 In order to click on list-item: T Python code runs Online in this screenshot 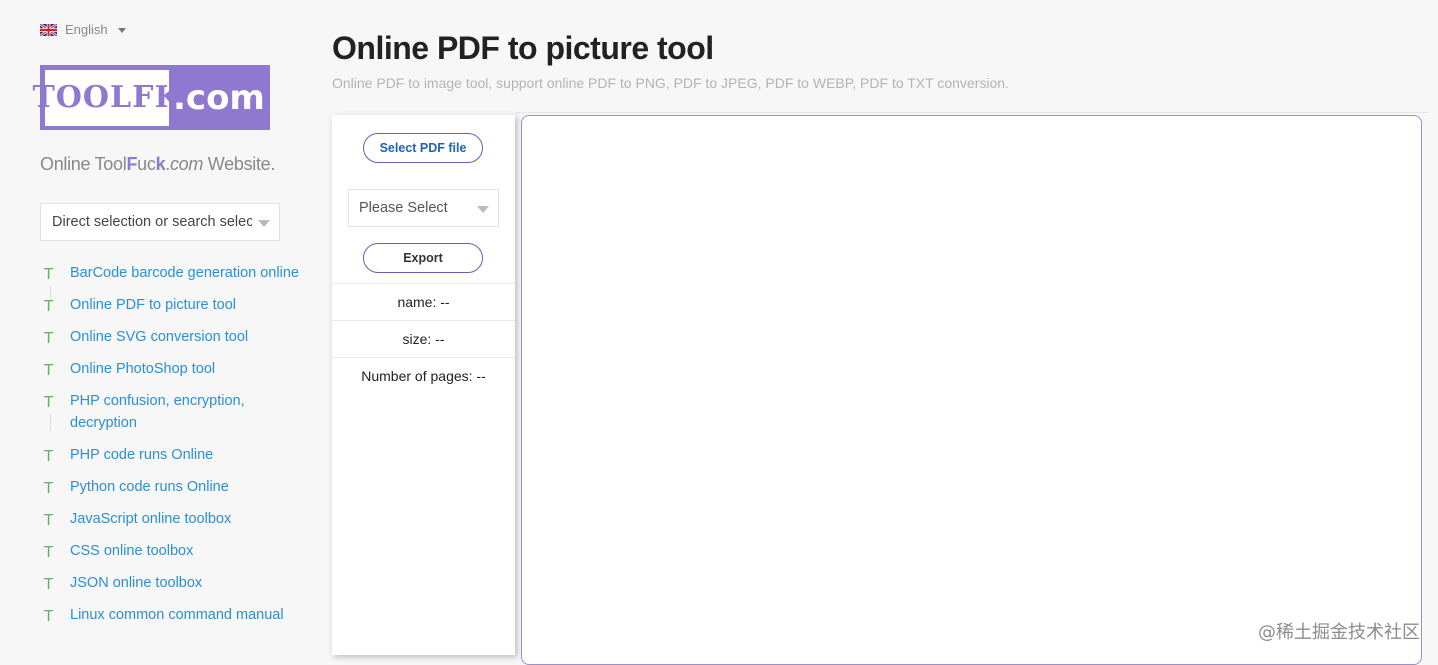, I will do `click(170, 487)`.